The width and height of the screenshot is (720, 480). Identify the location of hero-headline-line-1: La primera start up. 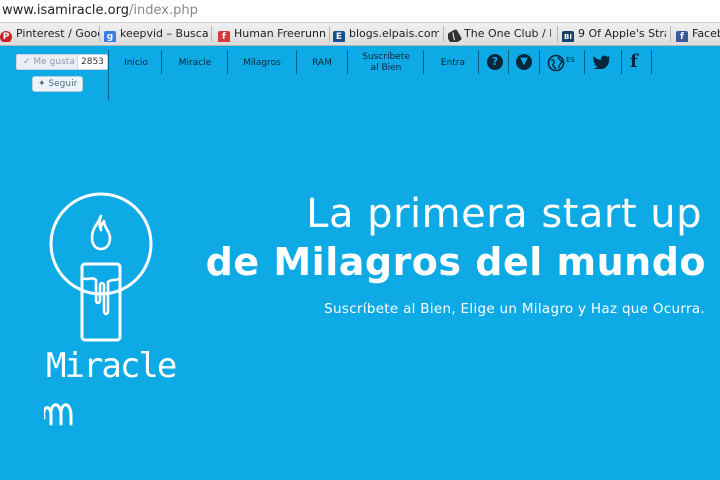
(504, 214).